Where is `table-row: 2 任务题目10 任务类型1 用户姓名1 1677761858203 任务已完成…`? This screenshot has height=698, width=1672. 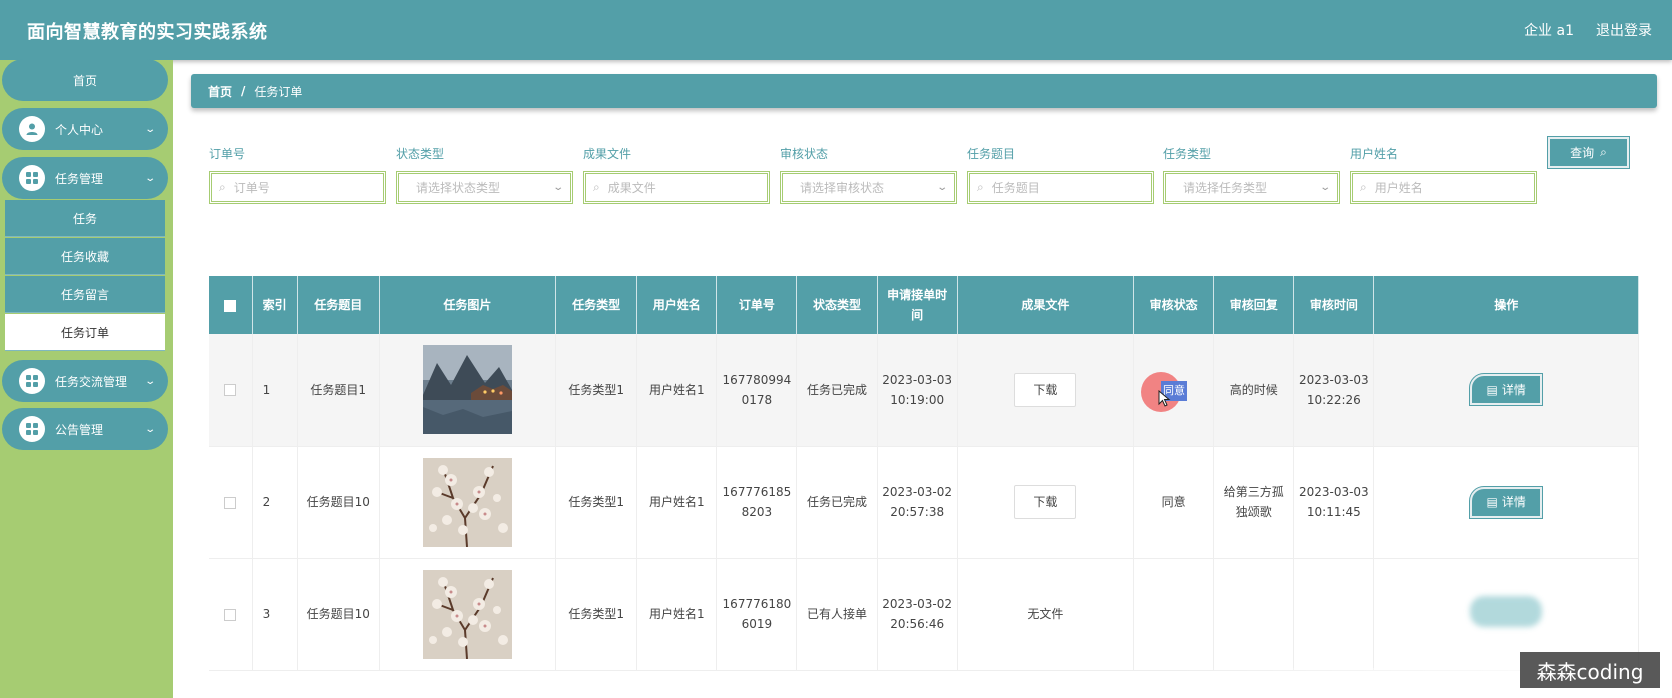 table-row: 2 任务题目10 任务类型1 用户姓名1 1677761858203 任务已完成… is located at coordinates (924, 502).